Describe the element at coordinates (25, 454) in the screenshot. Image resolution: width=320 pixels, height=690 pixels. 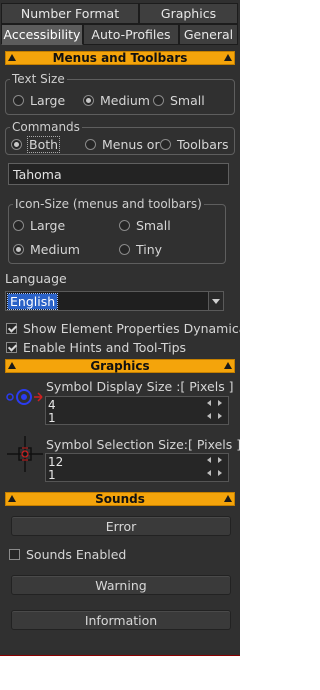
I see `symbol-selection-icon` at that location.